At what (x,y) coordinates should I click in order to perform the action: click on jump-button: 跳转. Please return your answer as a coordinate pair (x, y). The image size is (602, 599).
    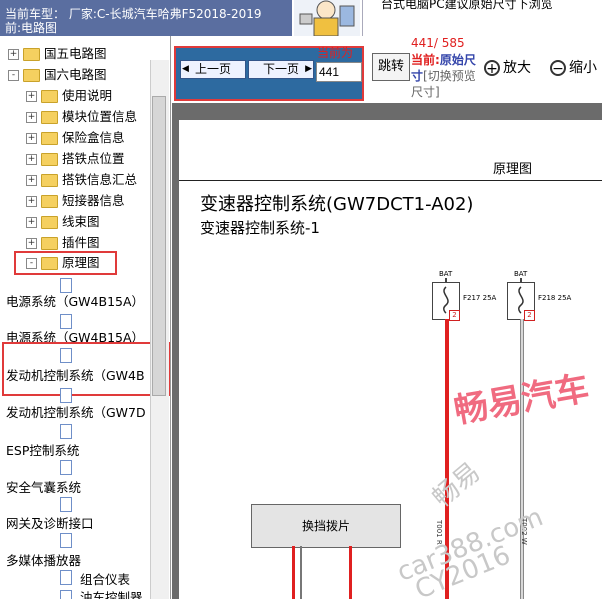
    Looking at the image, I should click on (391, 67).